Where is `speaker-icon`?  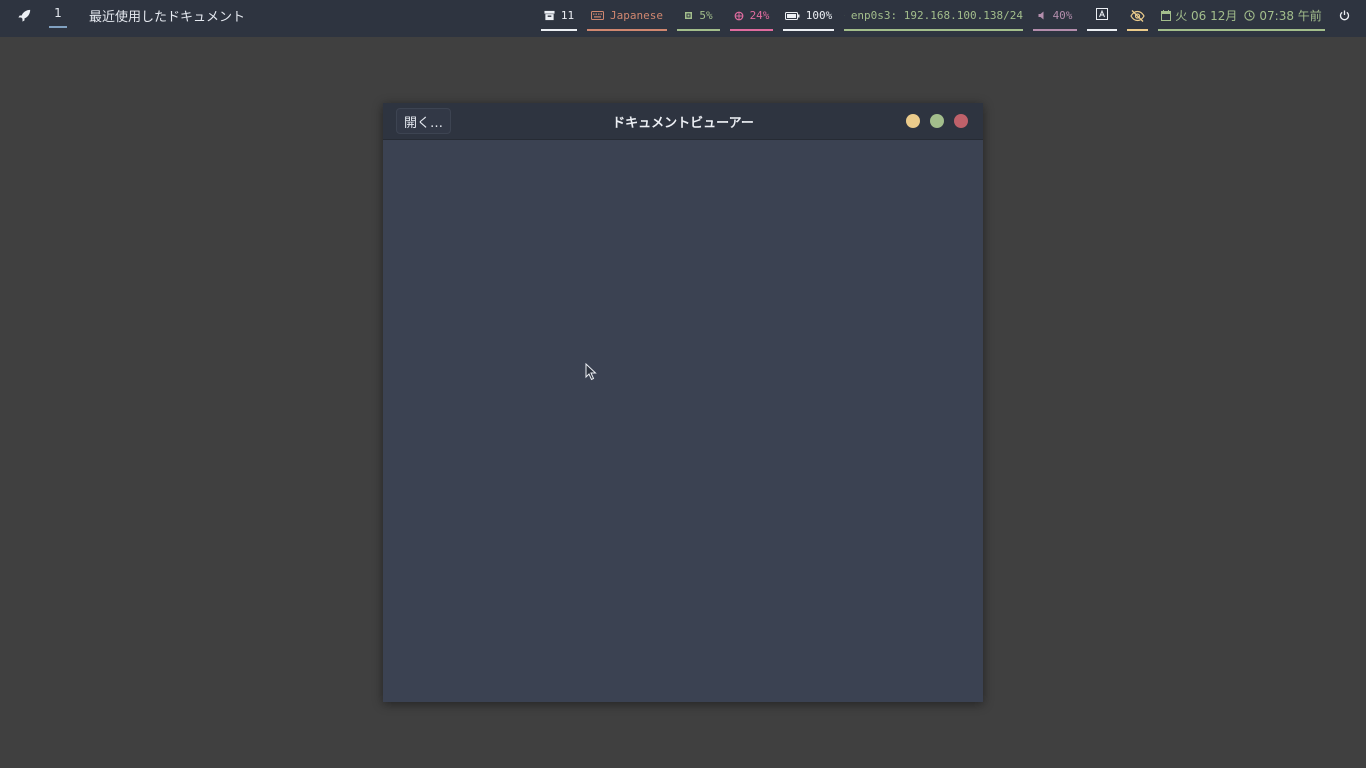 speaker-icon is located at coordinates (1041, 15).